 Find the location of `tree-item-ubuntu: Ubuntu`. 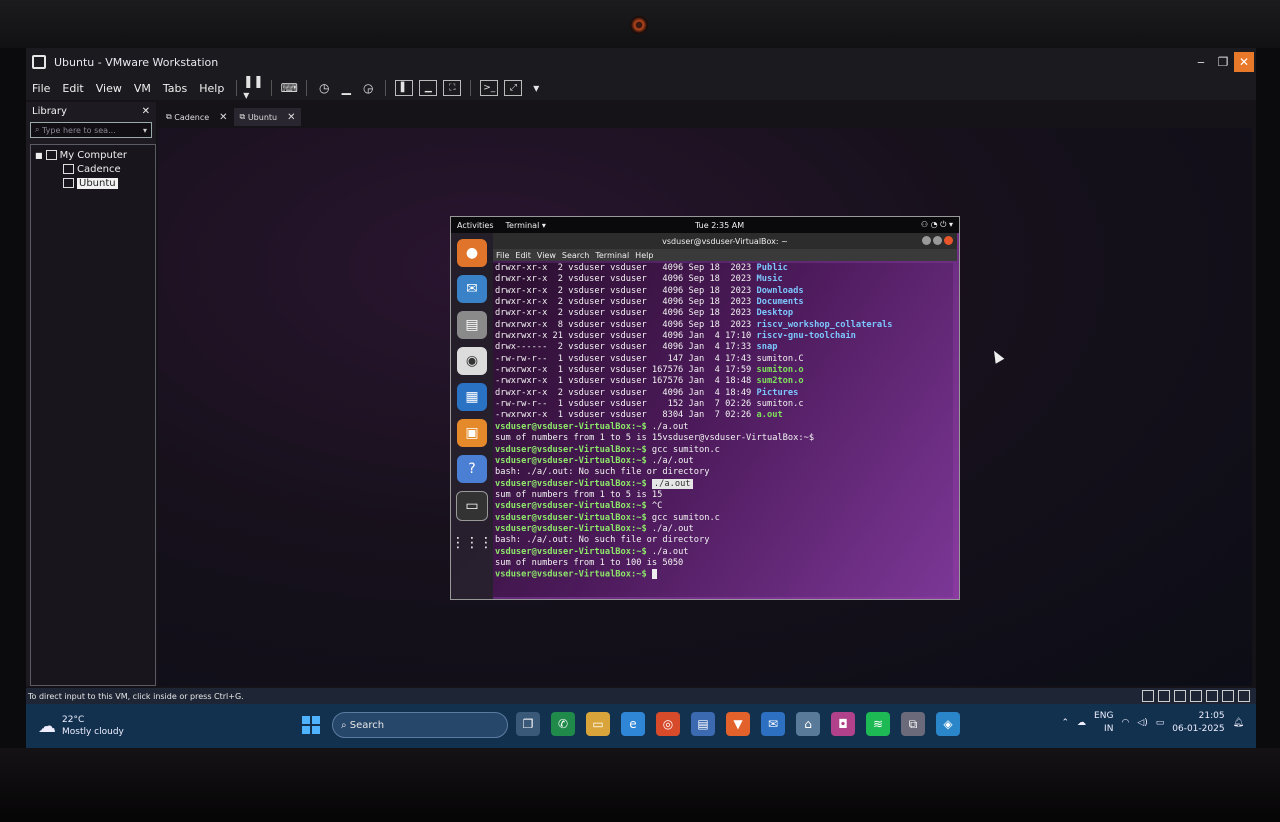

tree-item-ubuntu: Ubuntu is located at coordinates (109, 183).